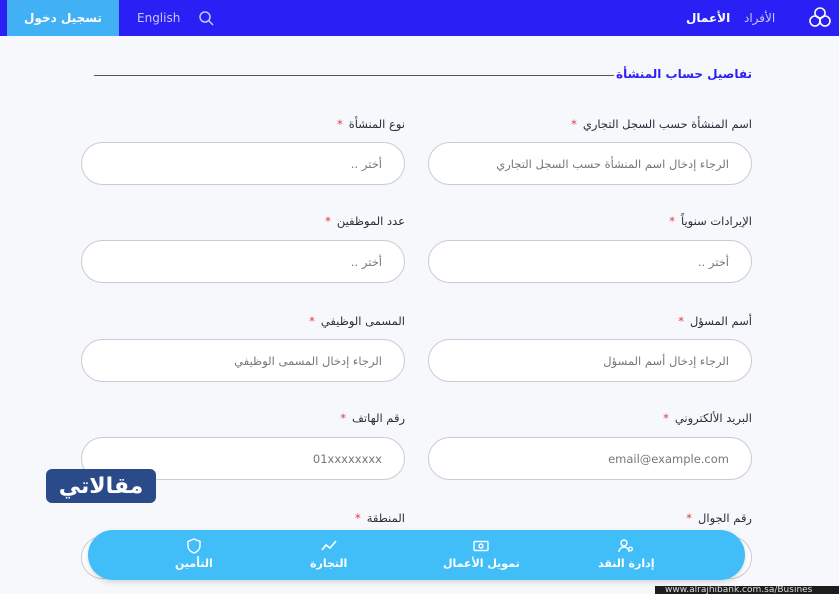 The image size is (839, 594). Describe the element at coordinates (419, 18) in the screenshot. I see `top-navigation-bar: تسجيل دخول English الأعمال الأفراد` at that location.